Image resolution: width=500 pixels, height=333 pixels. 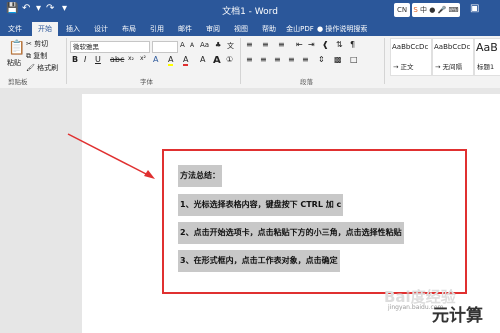 What do you see at coordinates (109, 155) in the screenshot?
I see `arrow-line` at bounding box center [109, 155].